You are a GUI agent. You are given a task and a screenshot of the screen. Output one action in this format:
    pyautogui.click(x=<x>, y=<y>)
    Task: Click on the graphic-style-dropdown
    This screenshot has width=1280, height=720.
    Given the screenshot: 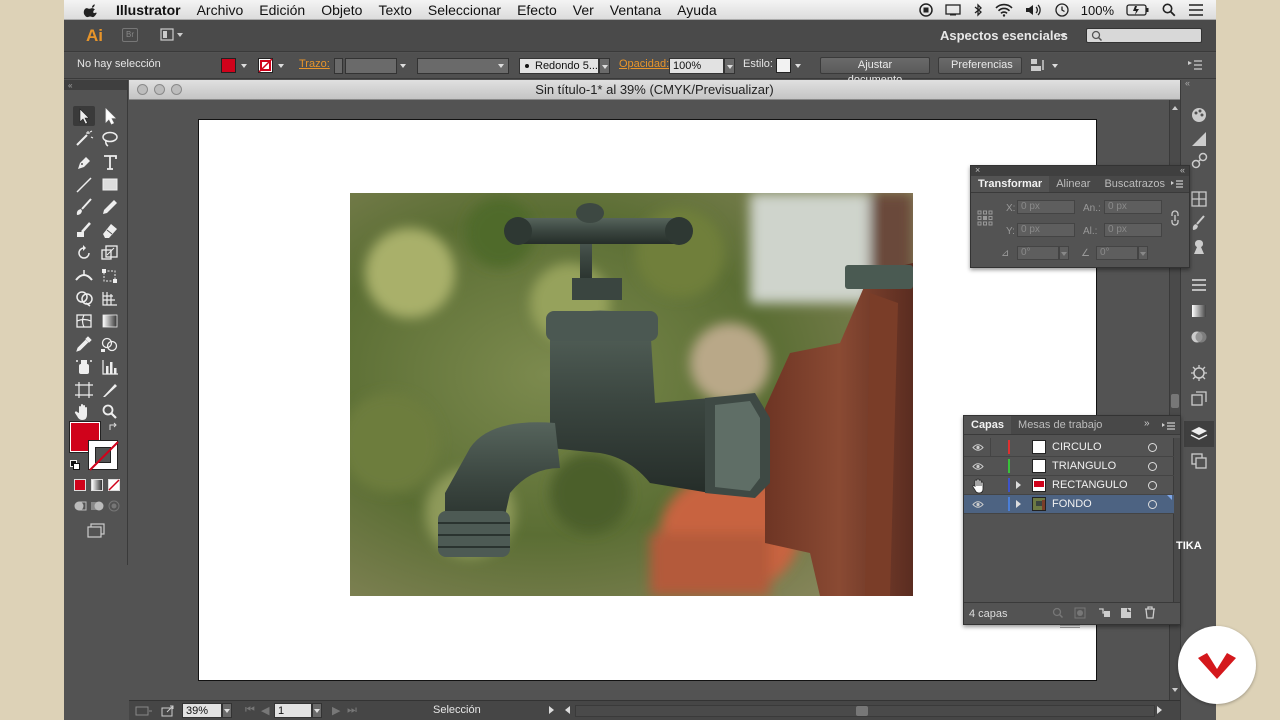 What is the action you would take?
    pyautogui.click(x=798, y=66)
    